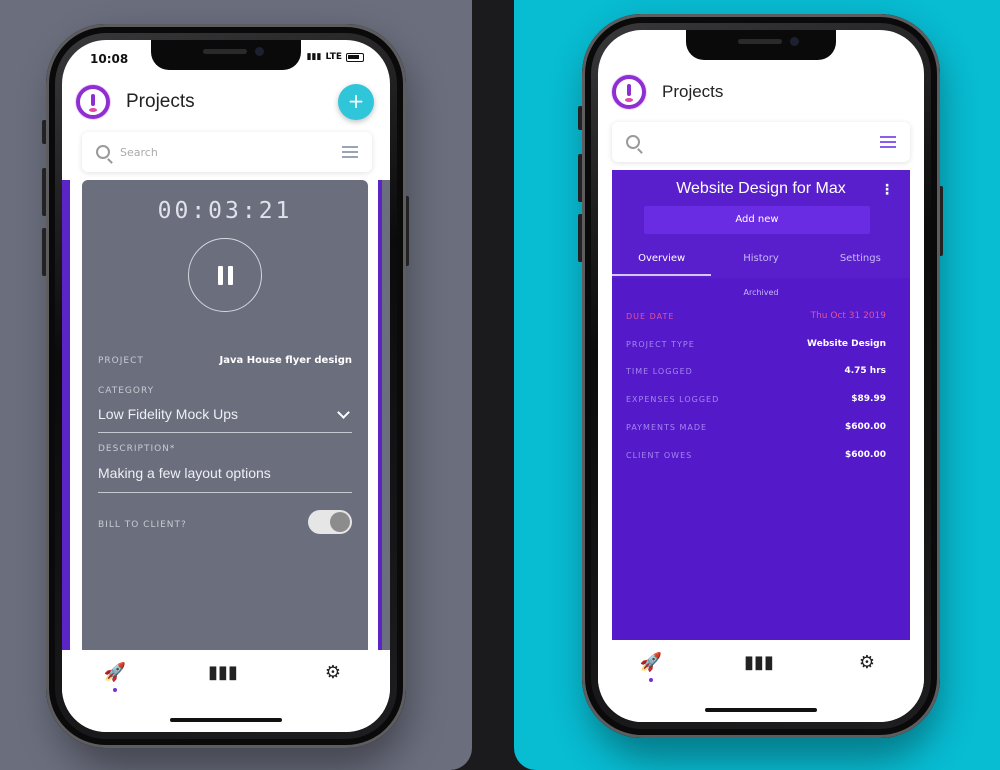  Describe the element at coordinates (142, 525) in the screenshot. I see `bill-to-client-label: BILL TO CLIENT?` at that location.